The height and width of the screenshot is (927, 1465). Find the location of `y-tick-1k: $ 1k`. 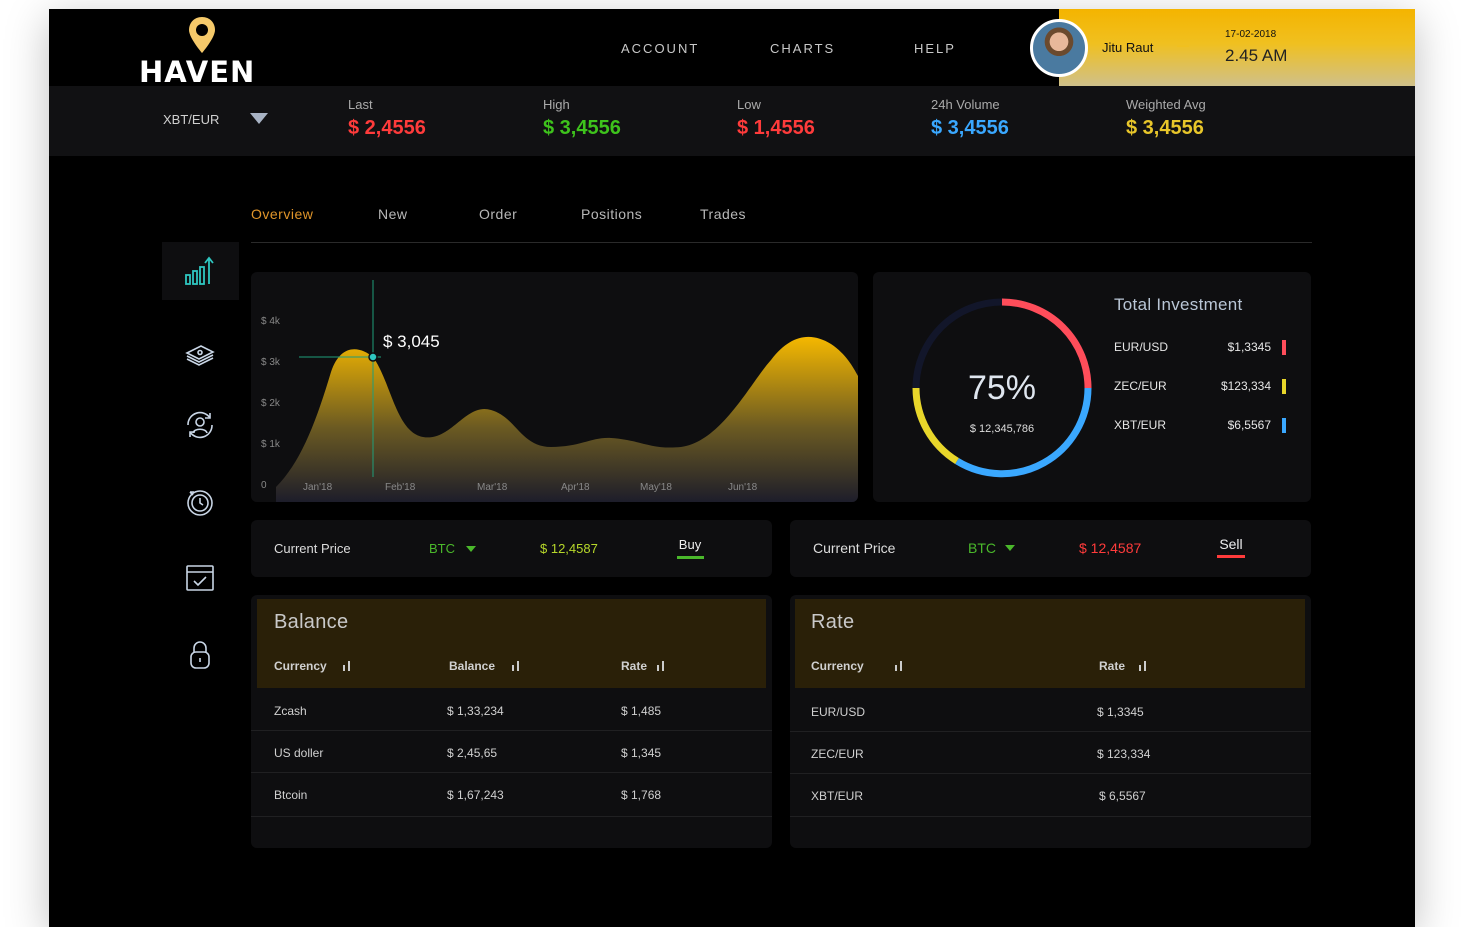

y-tick-1k: $ 1k is located at coordinates (271, 444).